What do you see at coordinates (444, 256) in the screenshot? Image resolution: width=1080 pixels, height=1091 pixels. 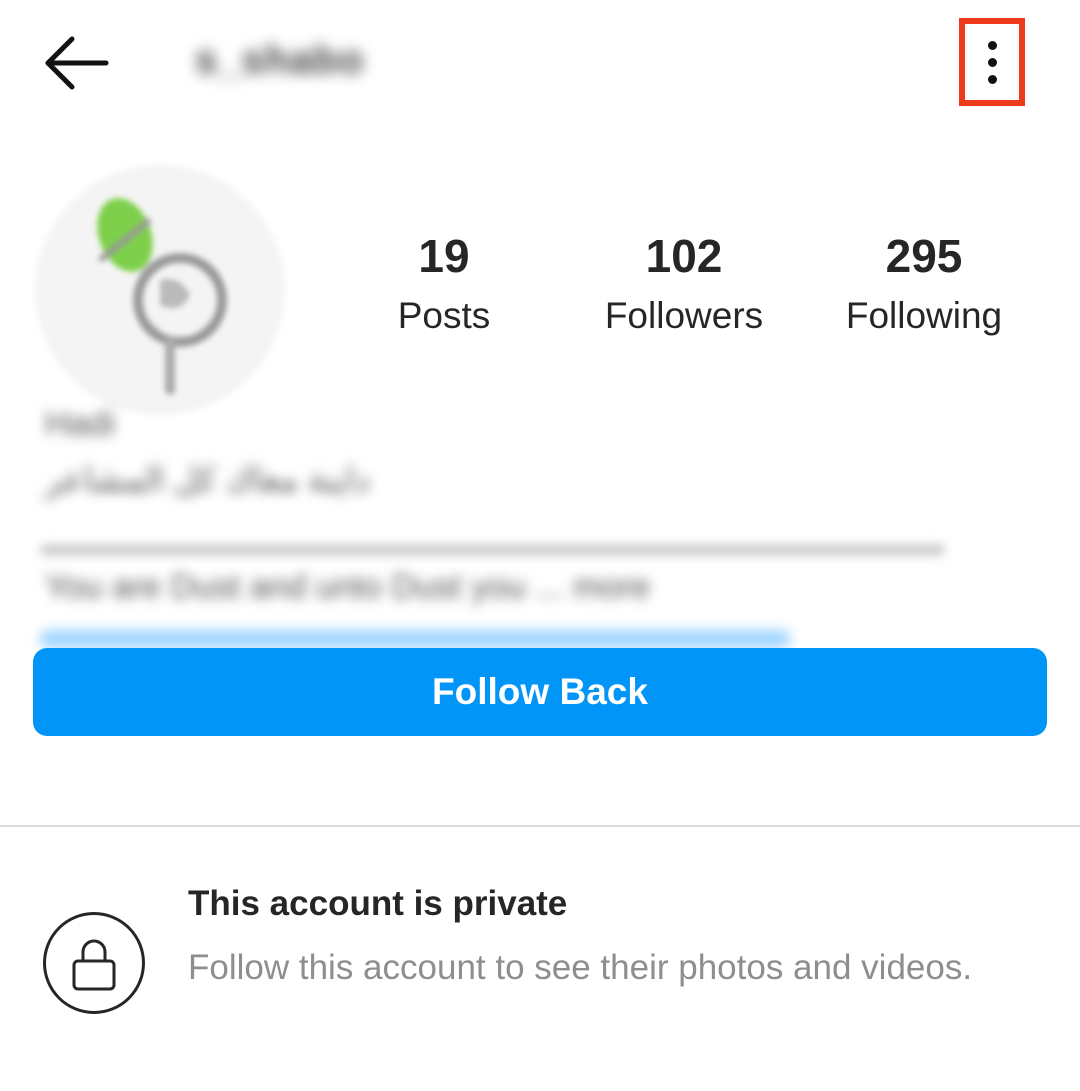 I see `posts-count: 19` at bounding box center [444, 256].